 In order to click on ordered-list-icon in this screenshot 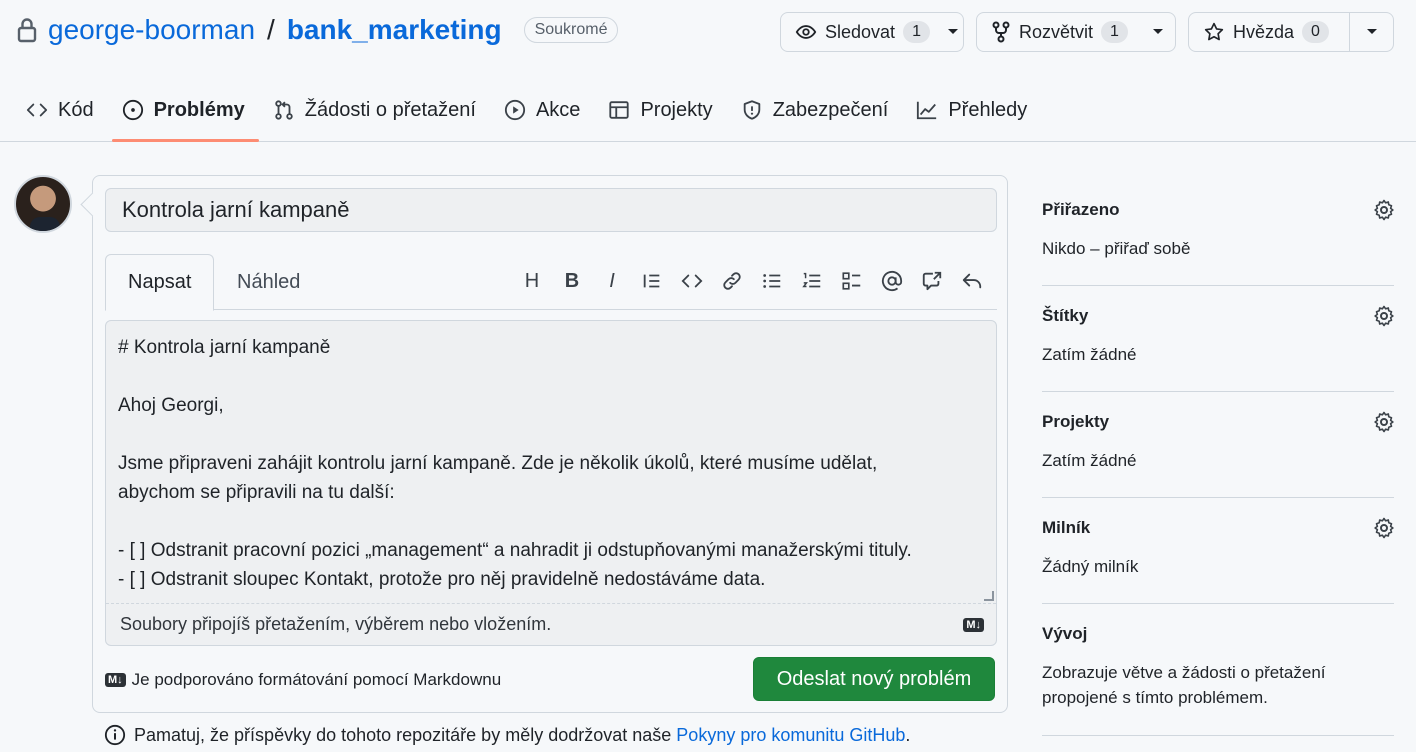, I will do `click(811, 280)`.